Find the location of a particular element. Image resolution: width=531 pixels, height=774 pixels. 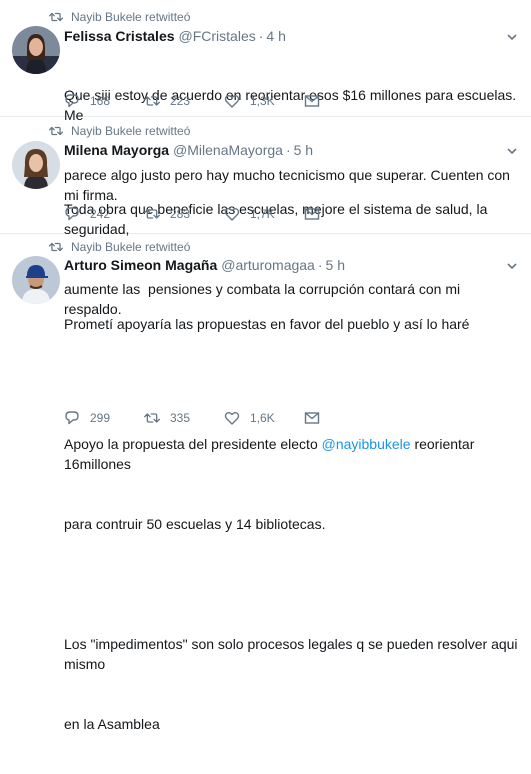

tweet-actions: 168 223 1,3K is located at coordinates (197, 101).